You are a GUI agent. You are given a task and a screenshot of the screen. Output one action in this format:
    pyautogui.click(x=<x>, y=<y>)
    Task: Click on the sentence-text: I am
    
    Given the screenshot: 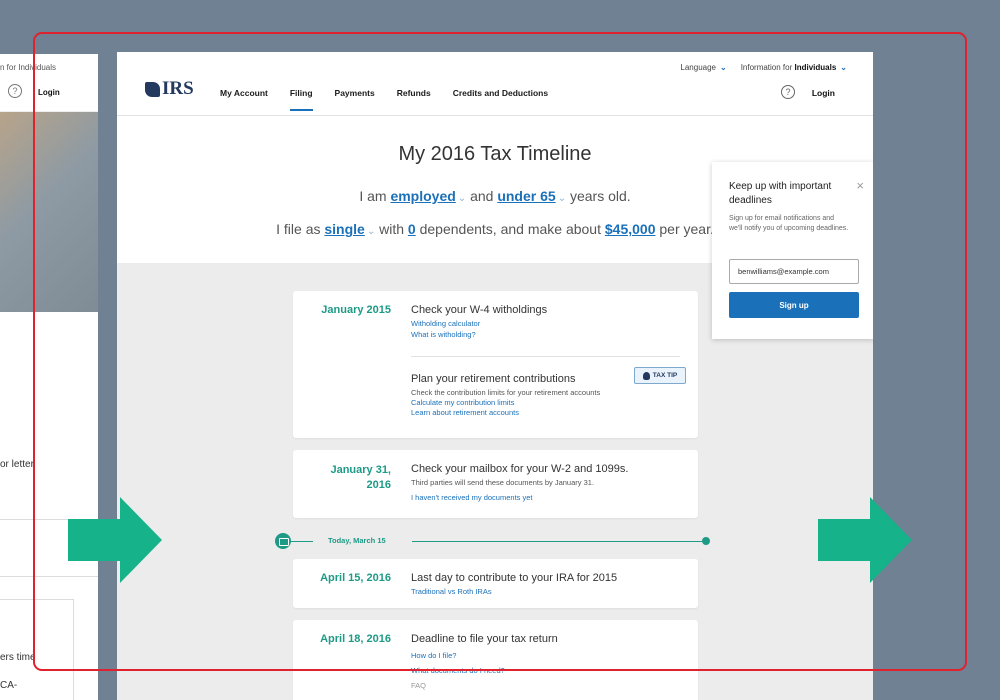 What is the action you would take?
    pyautogui.click(x=375, y=196)
    